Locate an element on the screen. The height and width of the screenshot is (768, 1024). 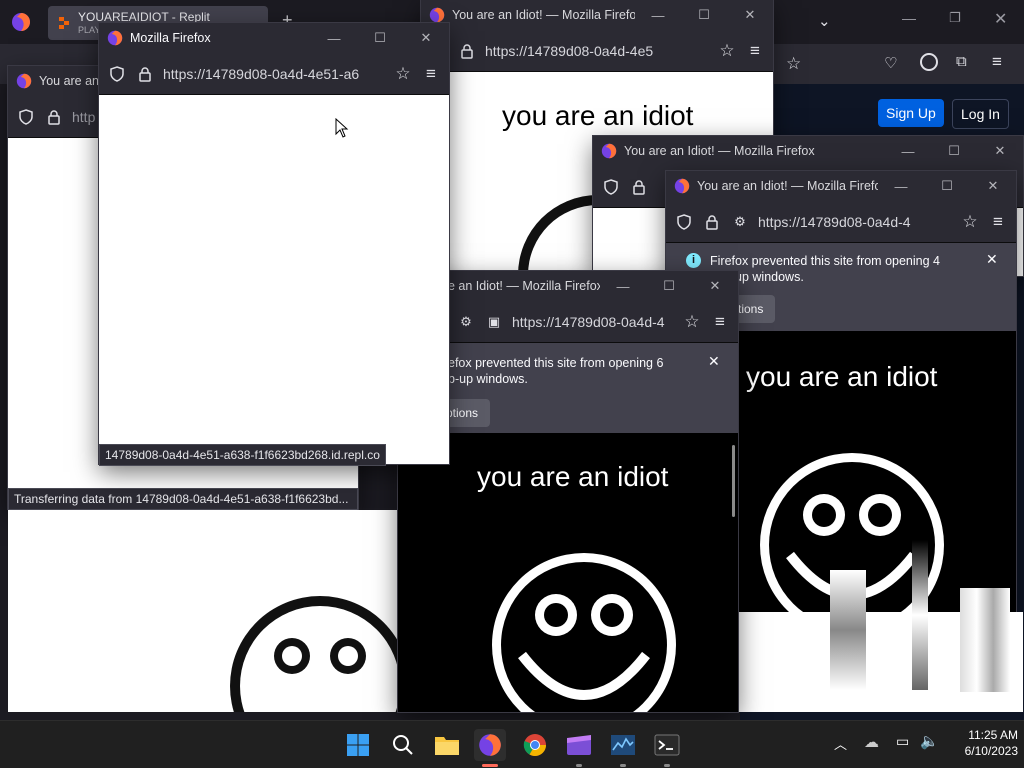
clock-date: 6/10/2023 is located at coordinates (991, 751).